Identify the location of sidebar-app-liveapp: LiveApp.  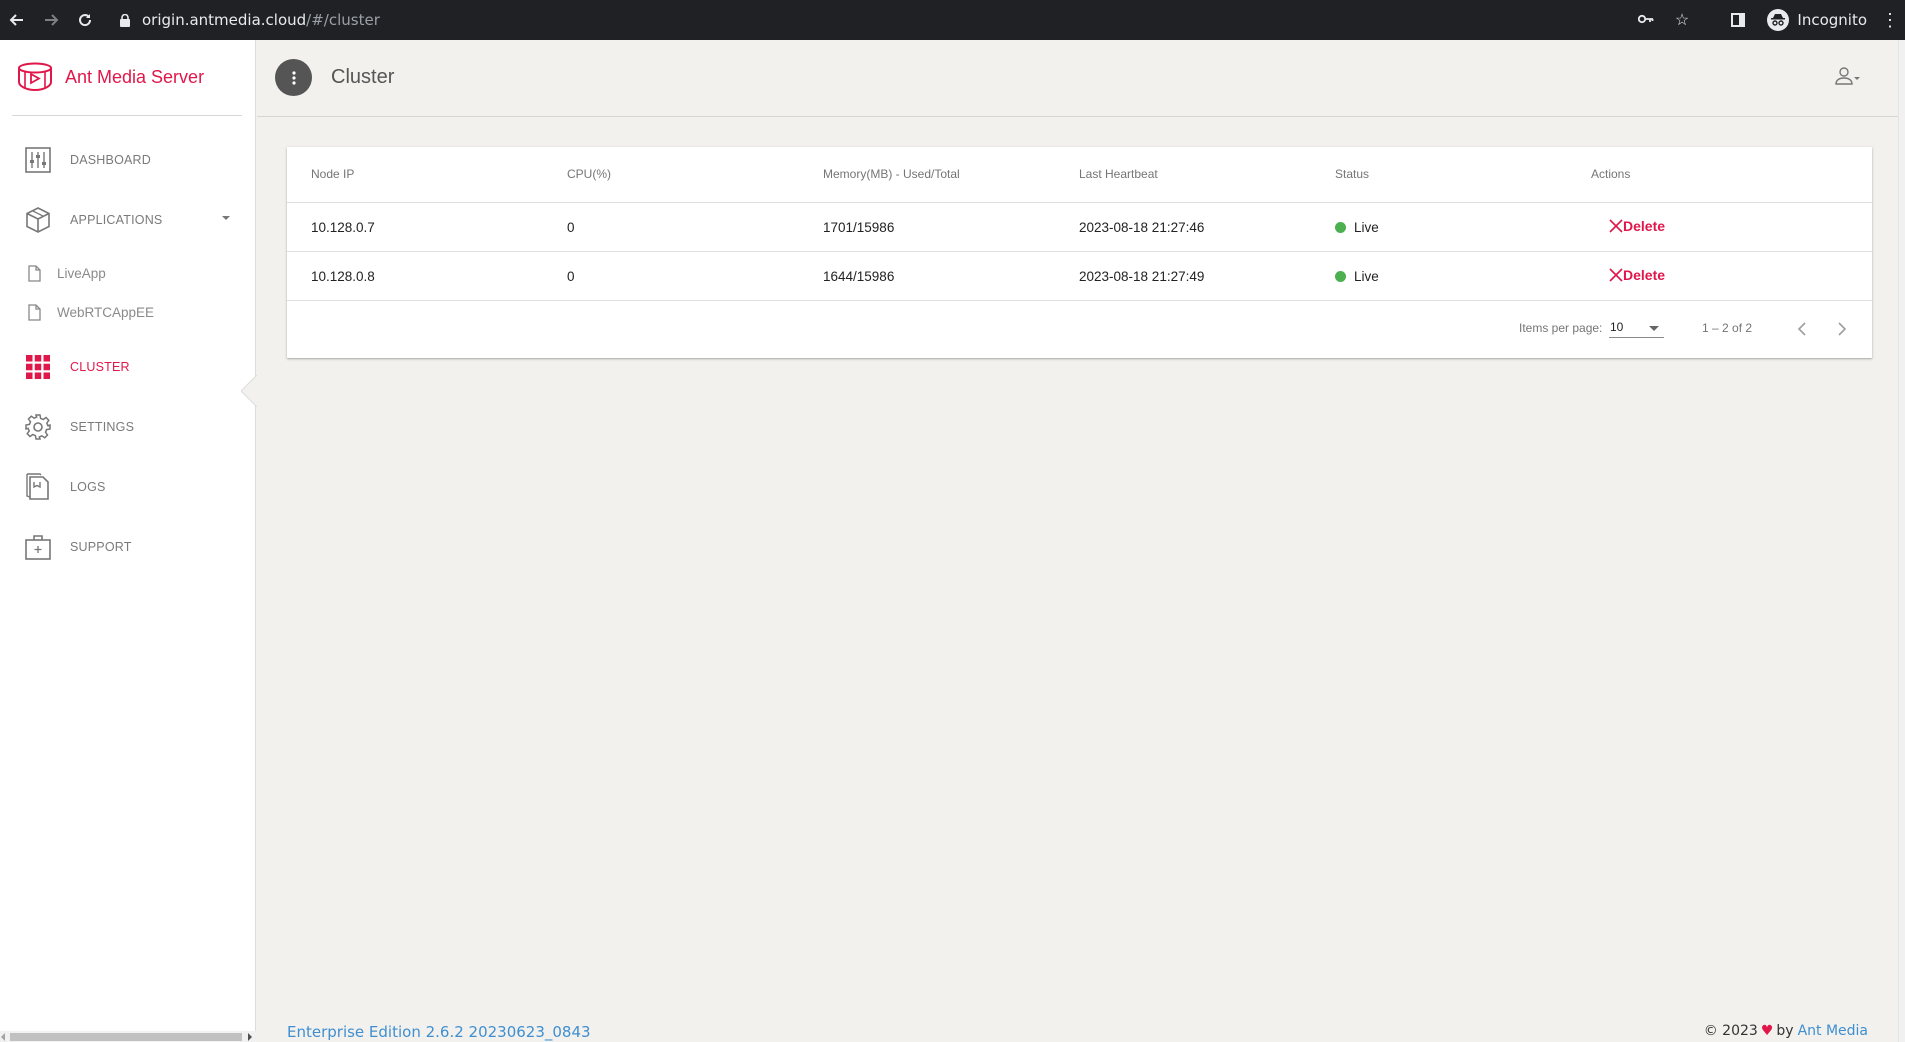
(67, 273).